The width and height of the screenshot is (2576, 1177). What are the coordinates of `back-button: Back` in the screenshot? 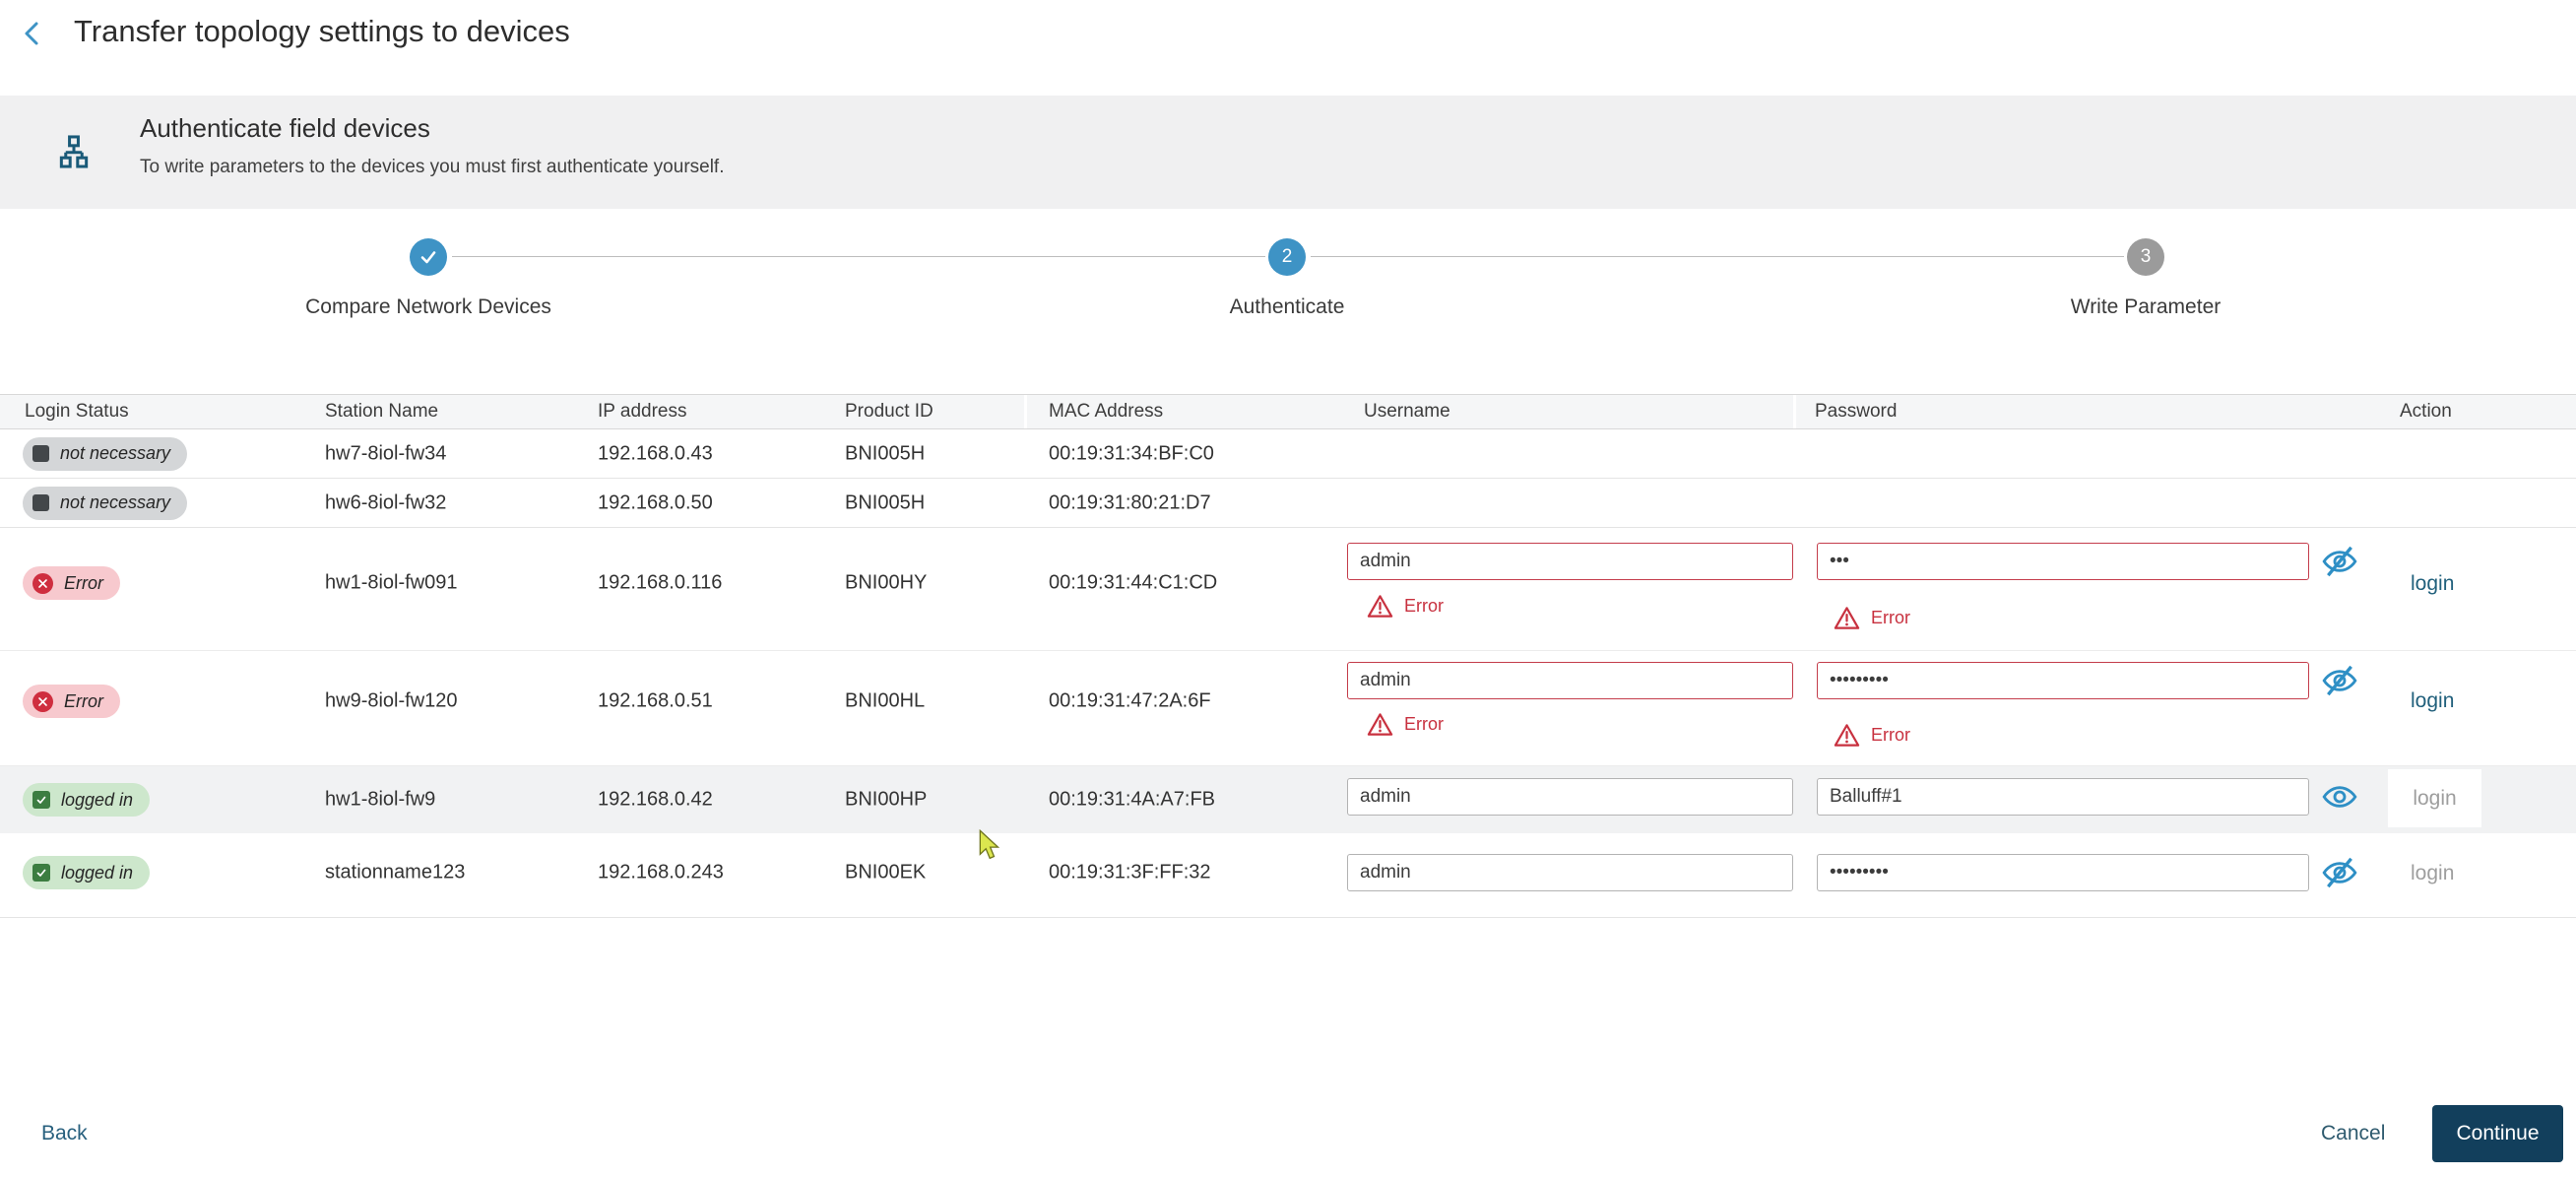 It's located at (64, 1133).